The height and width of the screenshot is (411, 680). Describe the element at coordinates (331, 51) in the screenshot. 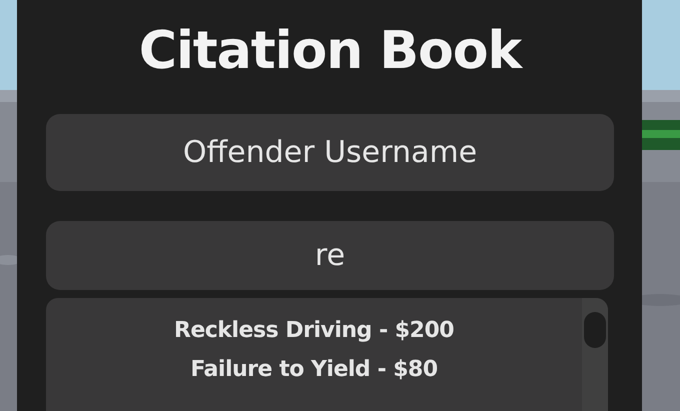

I see `panel-title: Citation Book` at that location.